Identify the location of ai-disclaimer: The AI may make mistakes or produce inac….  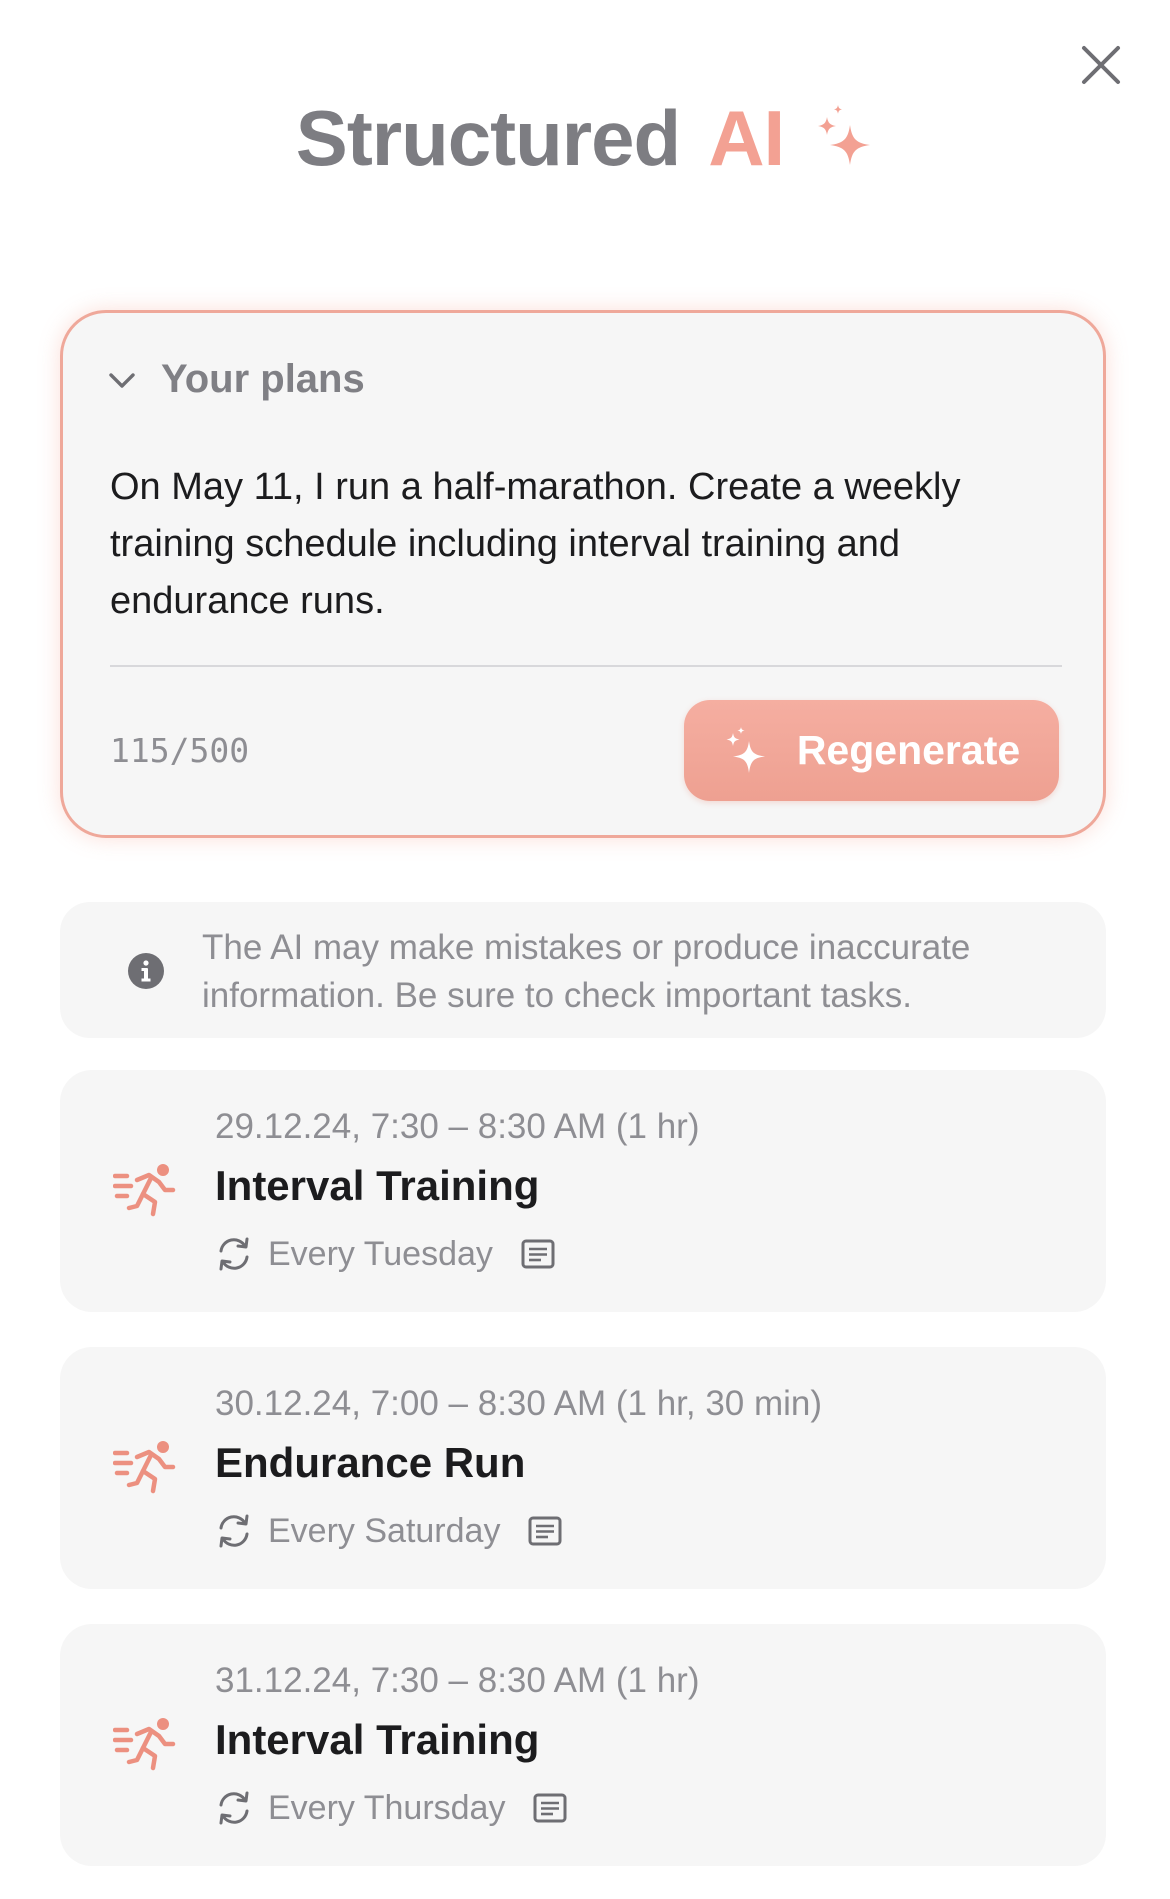
(583, 970).